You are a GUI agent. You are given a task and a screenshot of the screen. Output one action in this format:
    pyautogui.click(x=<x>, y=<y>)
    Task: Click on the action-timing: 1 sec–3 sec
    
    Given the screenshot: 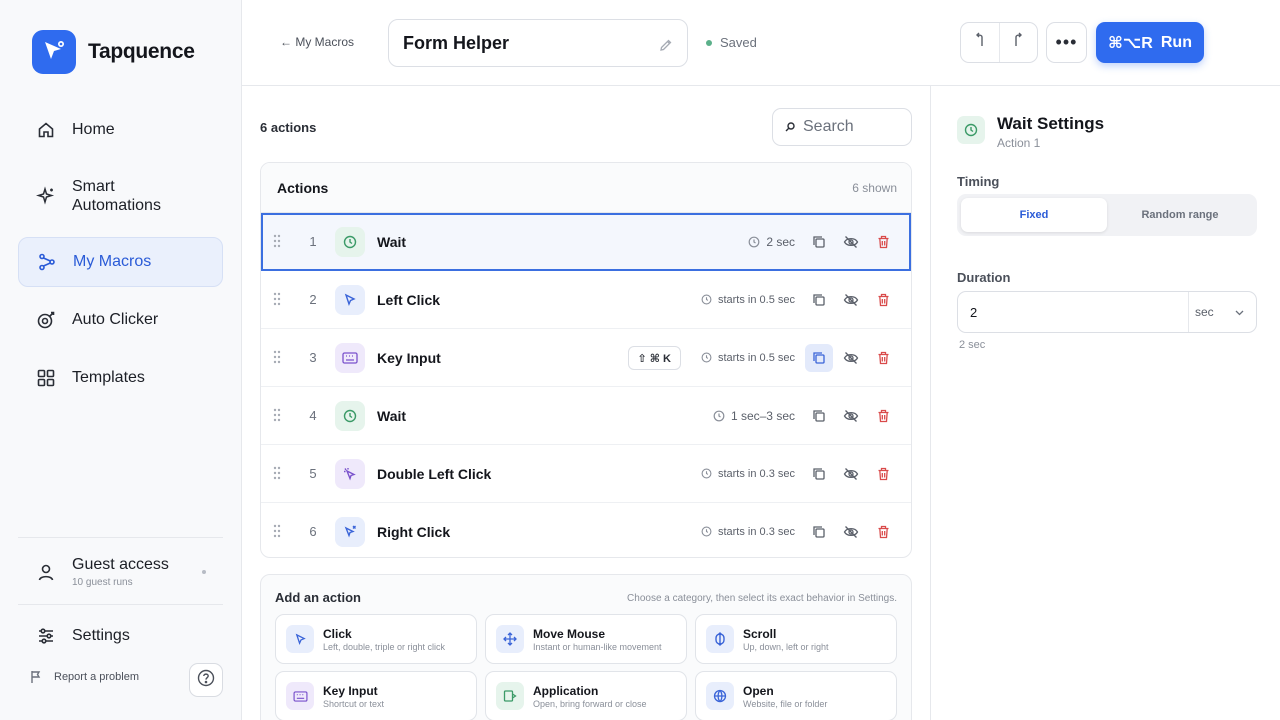 What is the action you would take?
    pyautogui.click(x=754, y=416)
    